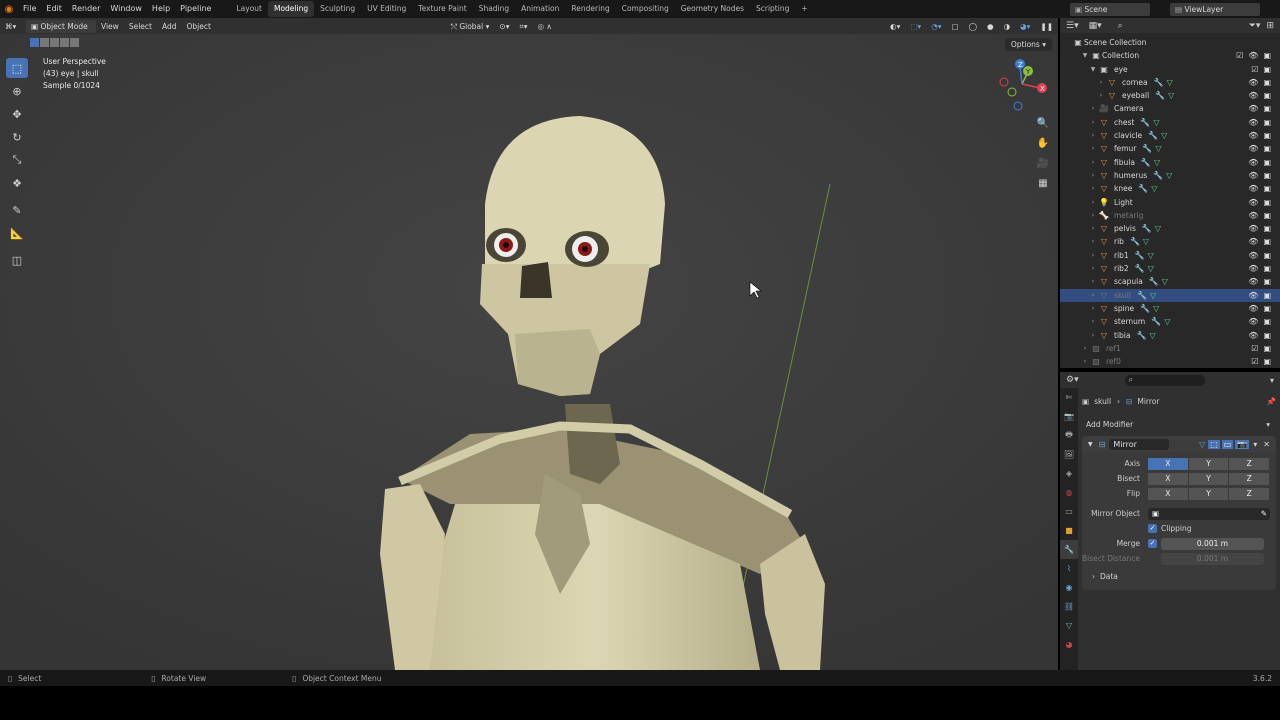 Image resolution: width=1280 pixels, height=720 pixels. I want to click on scene-selector: ▣ Scene, so click(1110, 9).